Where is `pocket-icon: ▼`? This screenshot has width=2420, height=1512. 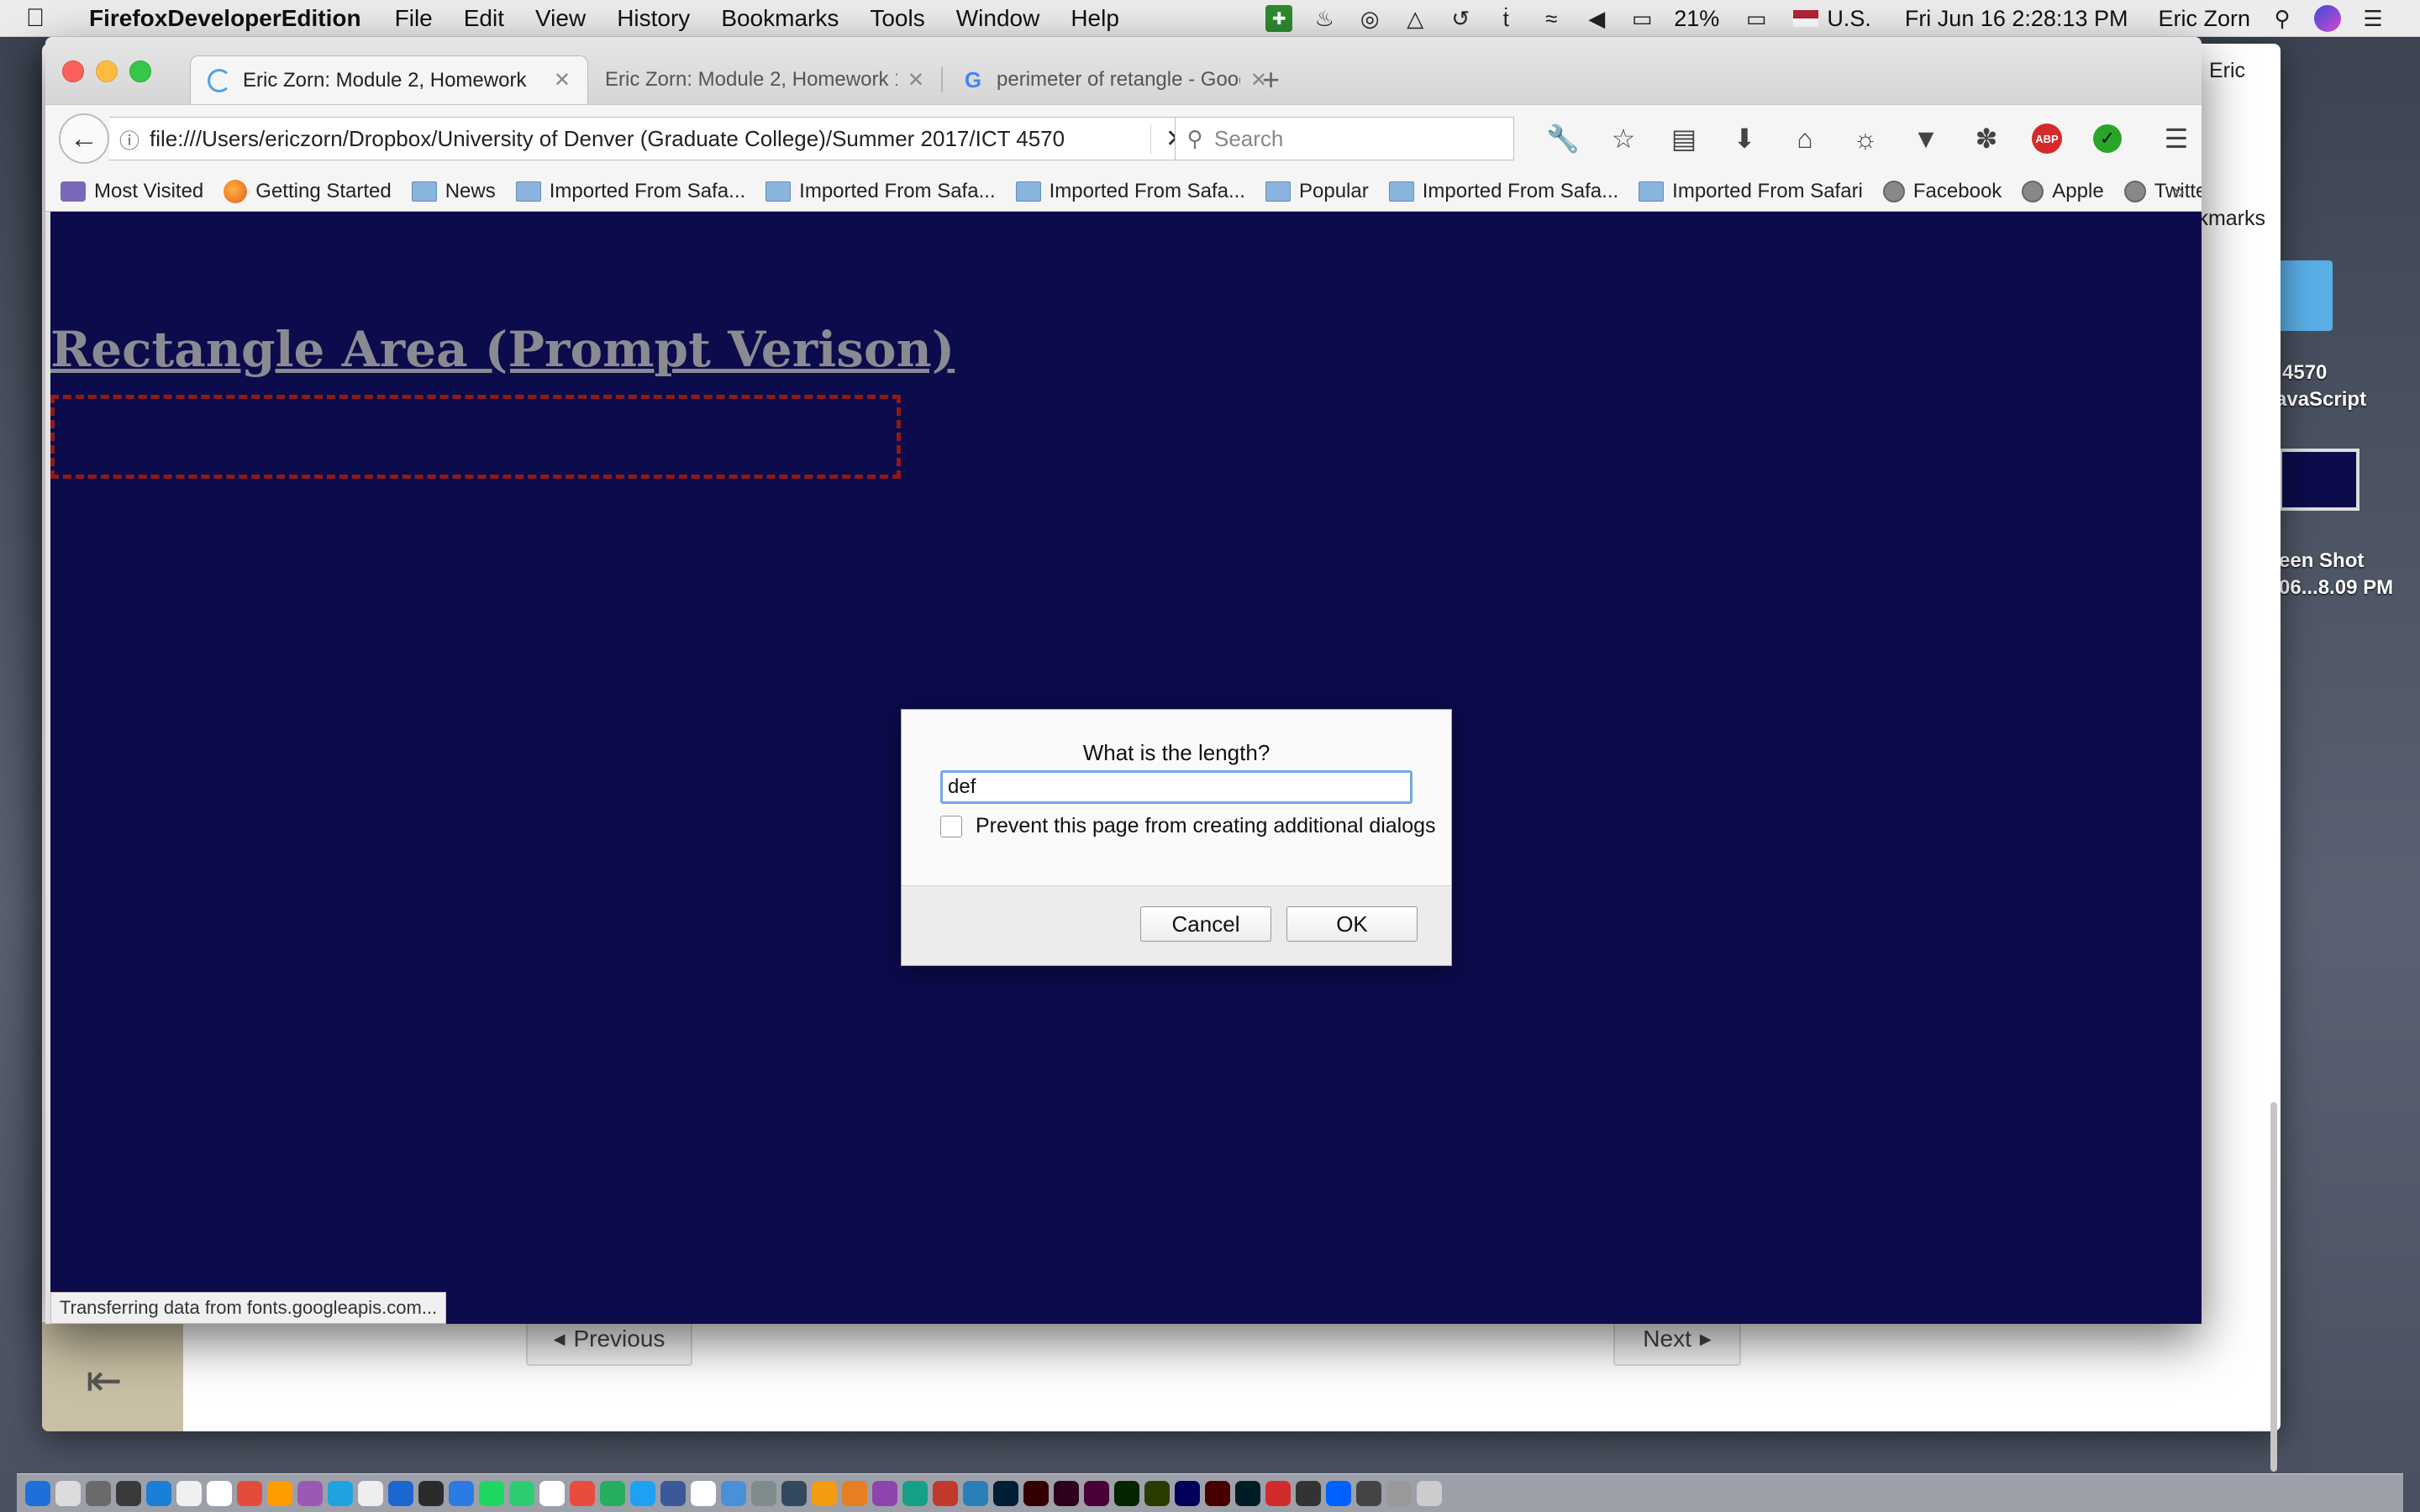 pocket-icon: ▼ is located at coordinates (1926, 139).